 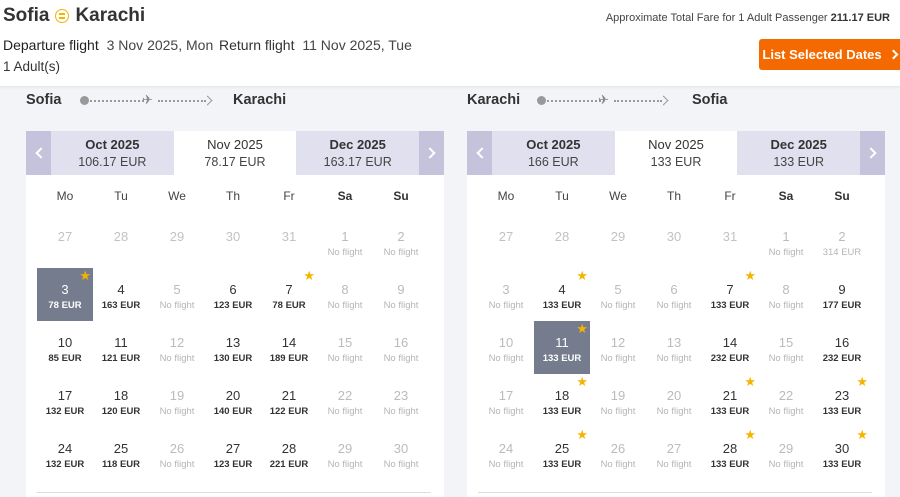 What do you see at coordinates (730, 453) in the screenshot?
I see `day-cell: 28 133 EUR ★` at bounding box center [730, 453].